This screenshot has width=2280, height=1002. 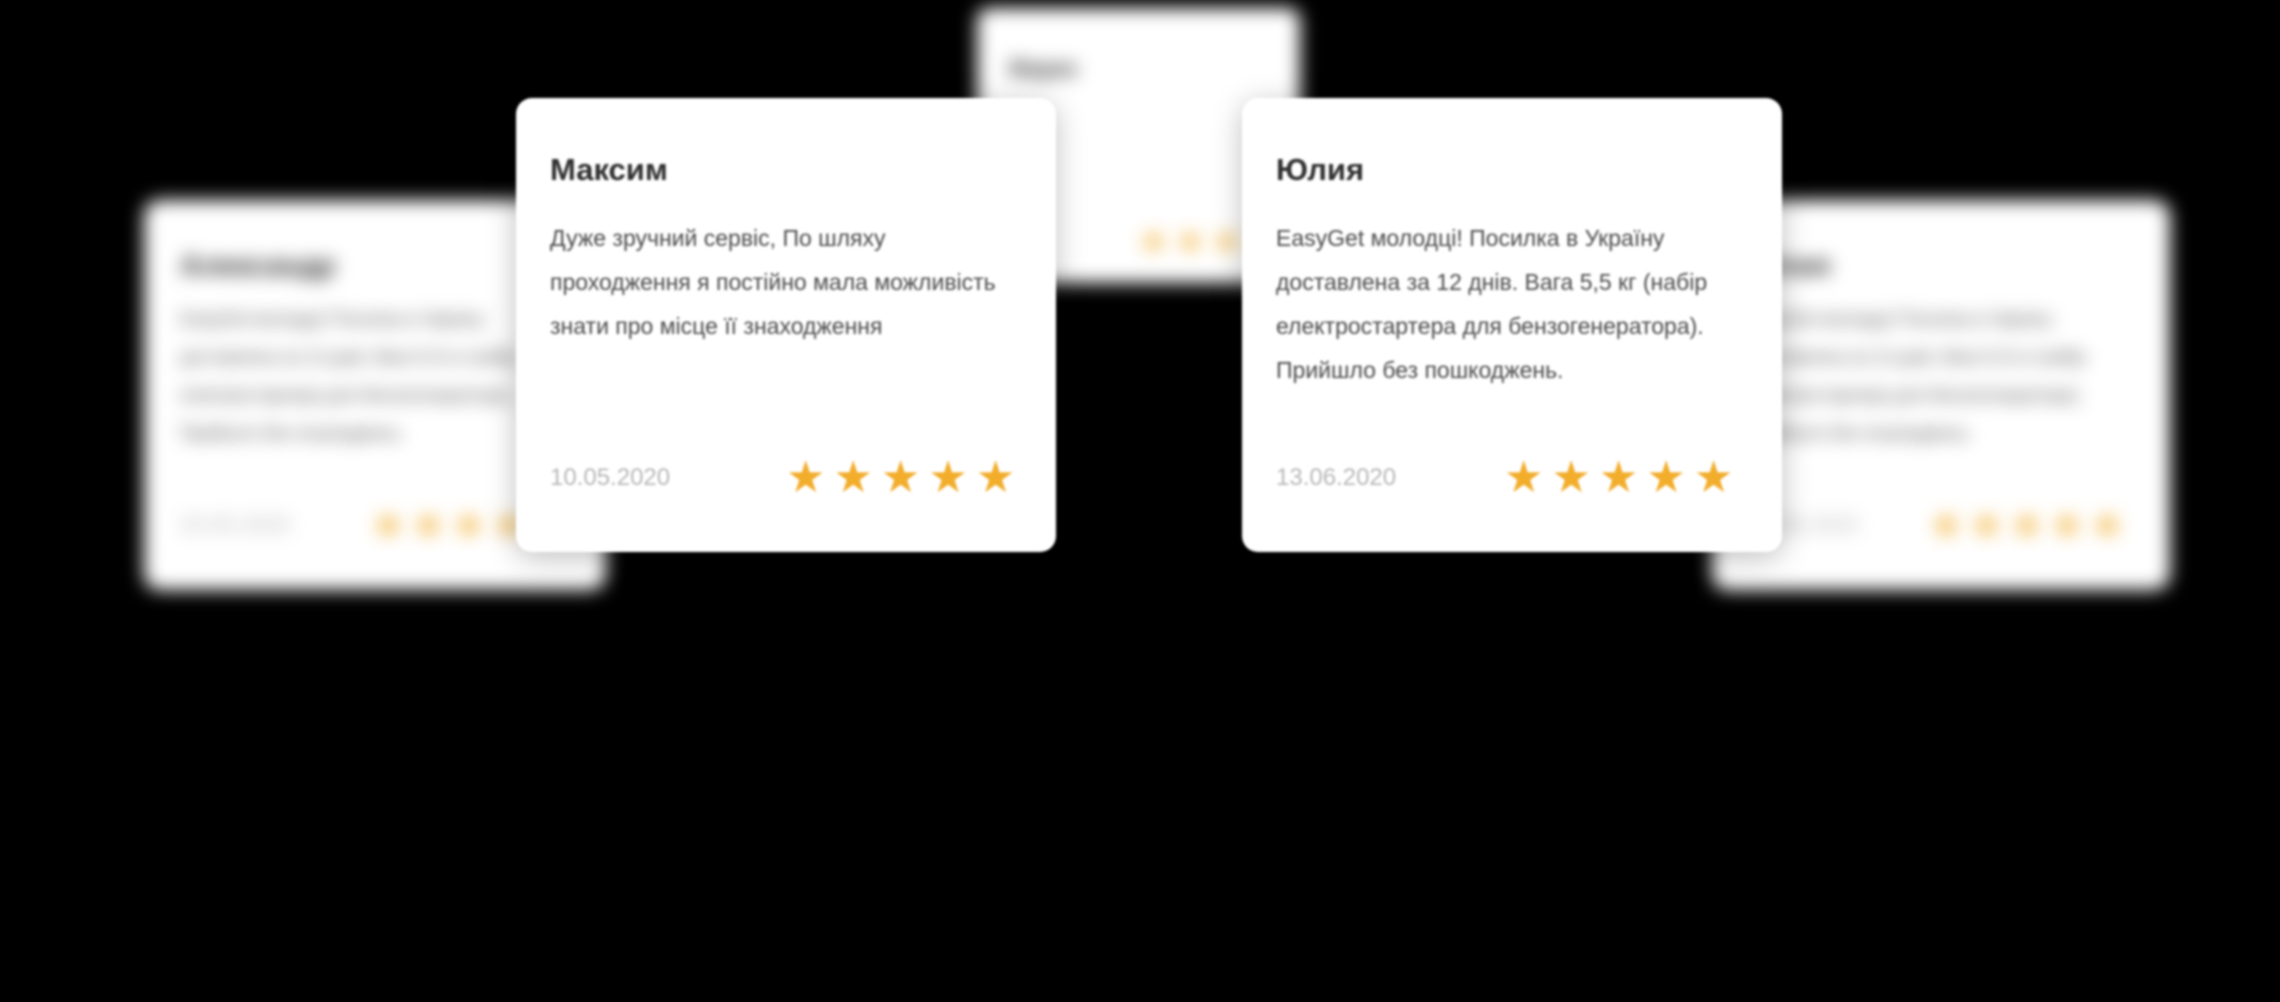 I want to click on review-date: 10.05.2020, so click(x=610, y=477).